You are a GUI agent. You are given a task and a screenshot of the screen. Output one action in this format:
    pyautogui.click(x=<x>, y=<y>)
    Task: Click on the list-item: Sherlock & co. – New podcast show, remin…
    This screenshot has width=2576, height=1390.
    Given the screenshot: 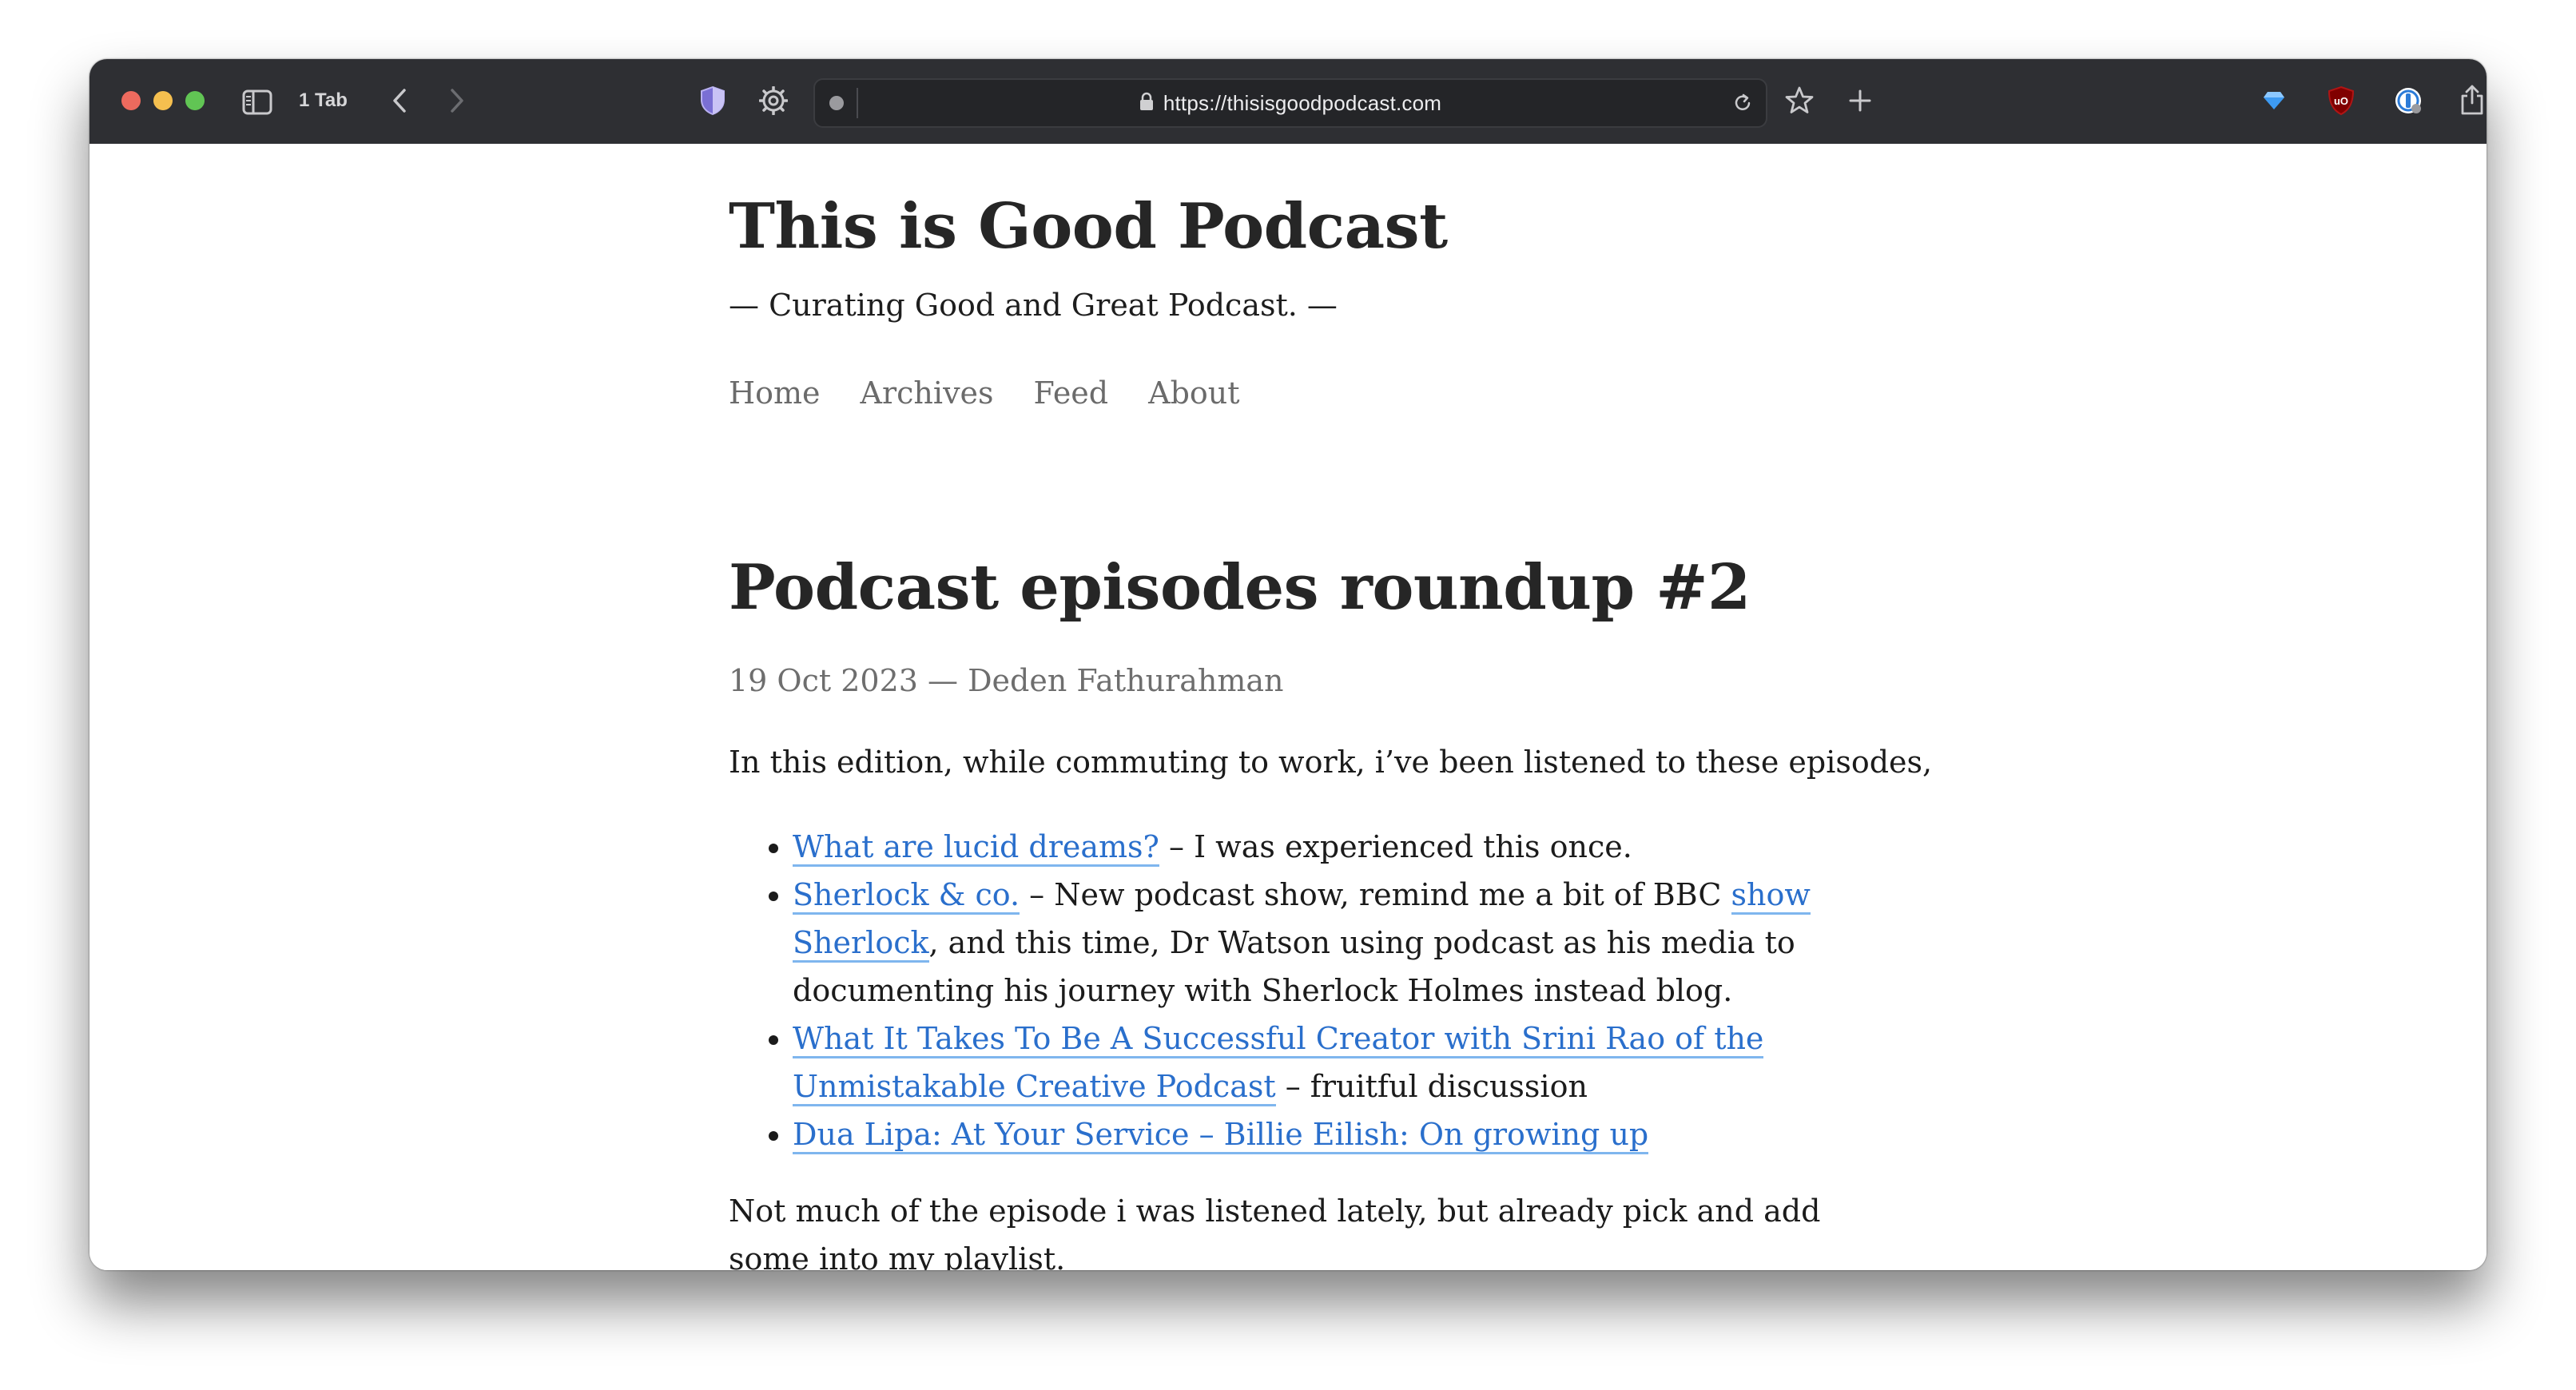 What is the action you would take?
    pyautogui.click(x=1328, y=943)
    